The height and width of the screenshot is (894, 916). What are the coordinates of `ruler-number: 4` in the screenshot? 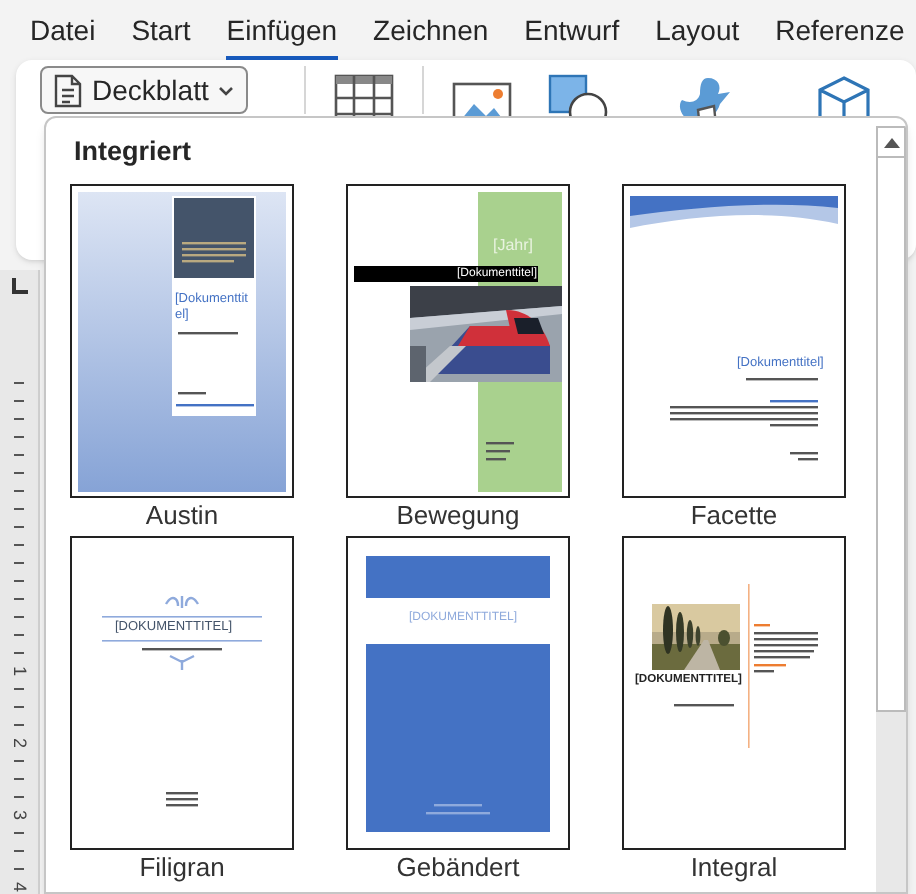 It's located at (19, 887).